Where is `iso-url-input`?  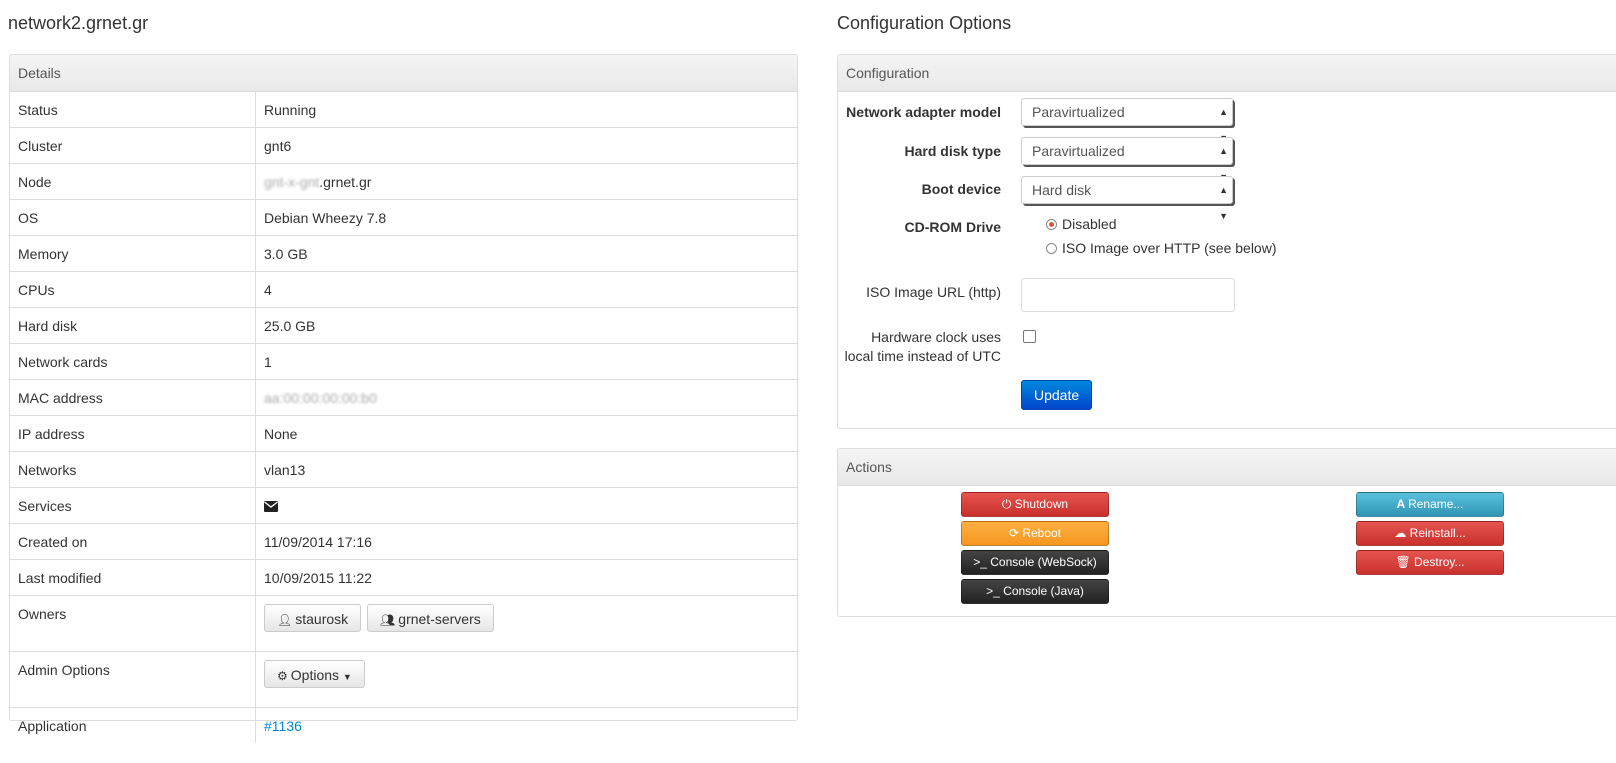
iso-url-input is located at coordinates (1128, 295).